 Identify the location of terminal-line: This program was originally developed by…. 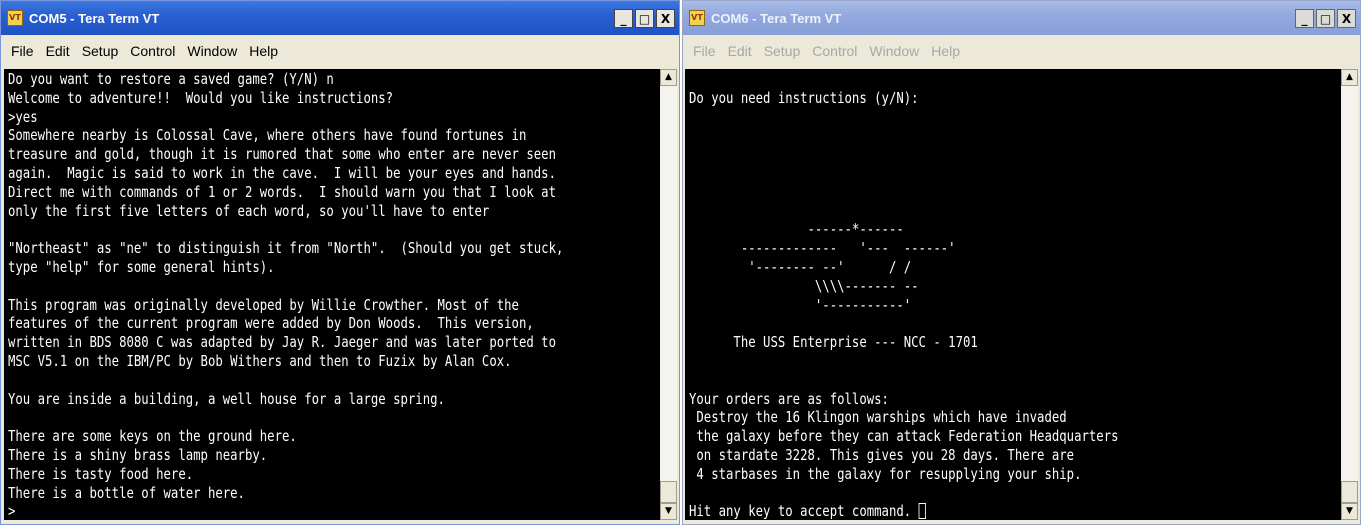
(263, 304).